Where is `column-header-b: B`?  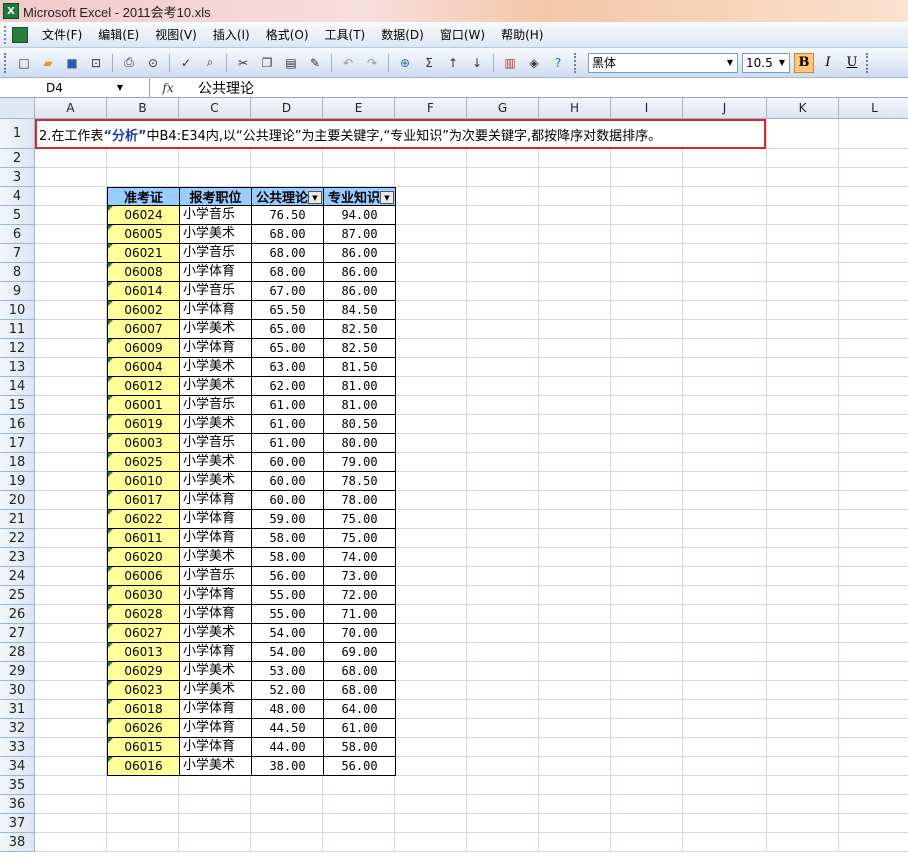
column-header-b: B is located at coordinates (143, 108).